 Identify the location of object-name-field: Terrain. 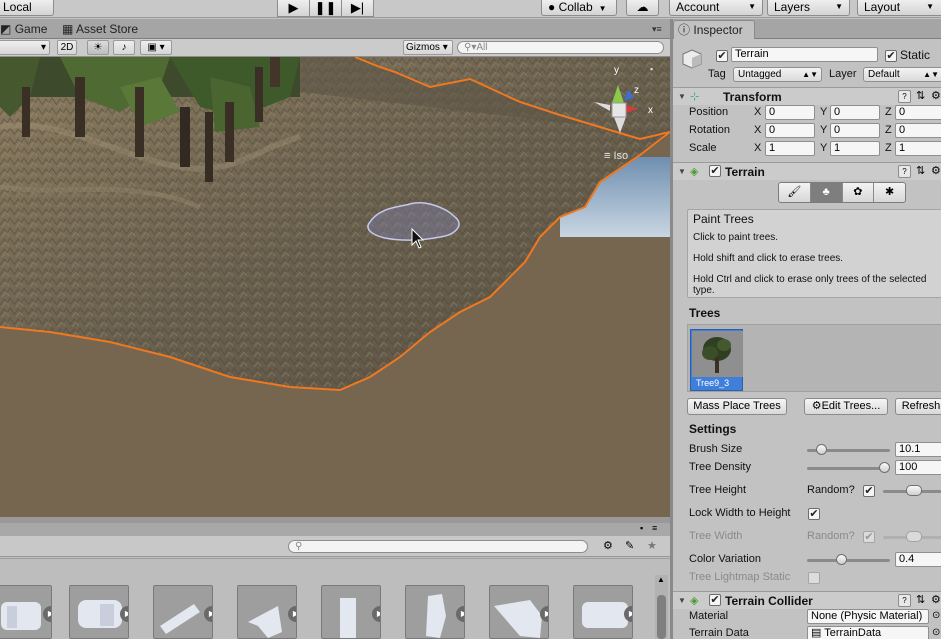
(804, 54).